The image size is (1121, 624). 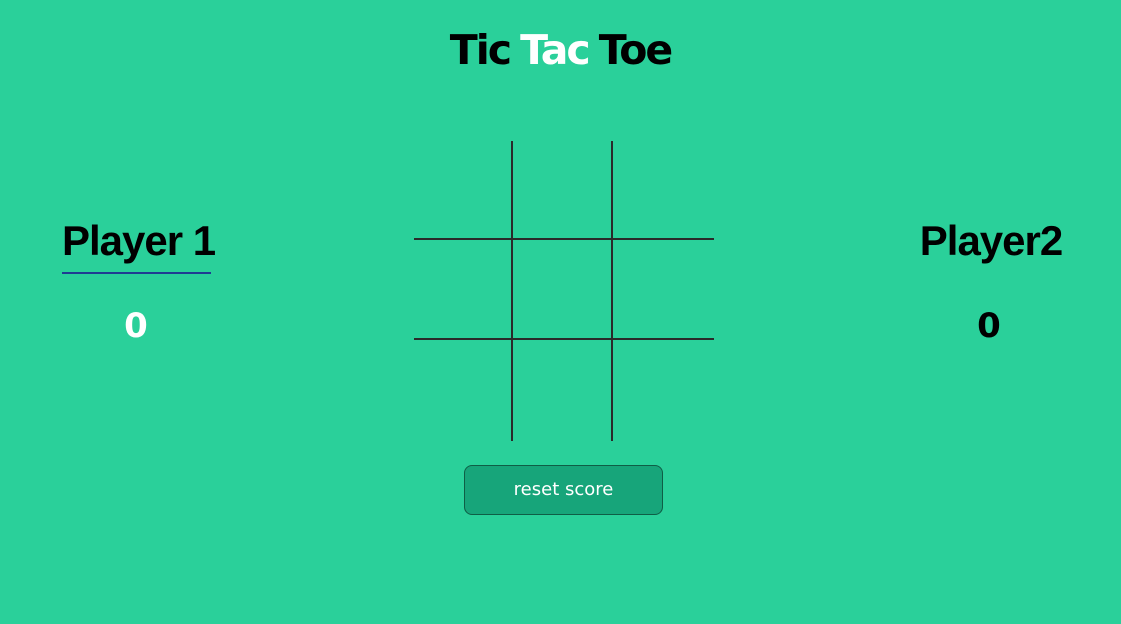 What do you see at coordinates (989, 326) in the screenshot?
I see `player2-score: 0` at bounding box center [989, 326].